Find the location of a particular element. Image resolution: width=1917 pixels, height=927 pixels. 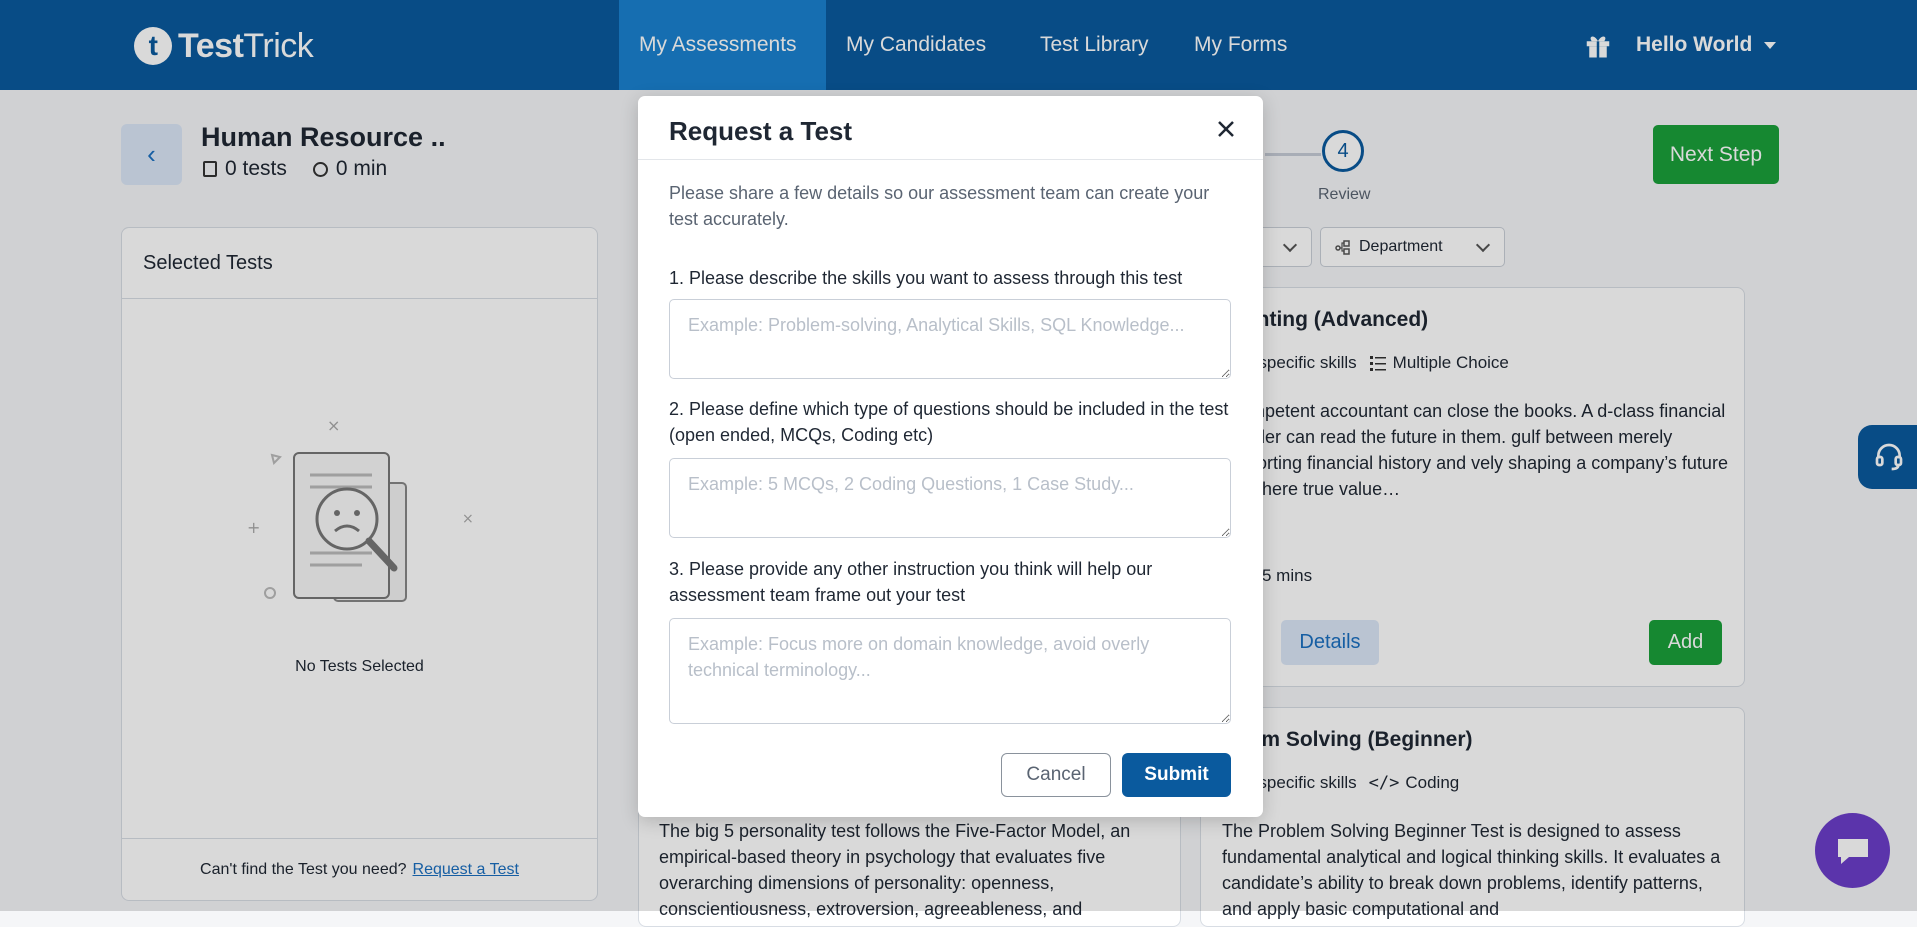

close-icon is located at coordinates (1226, 129).